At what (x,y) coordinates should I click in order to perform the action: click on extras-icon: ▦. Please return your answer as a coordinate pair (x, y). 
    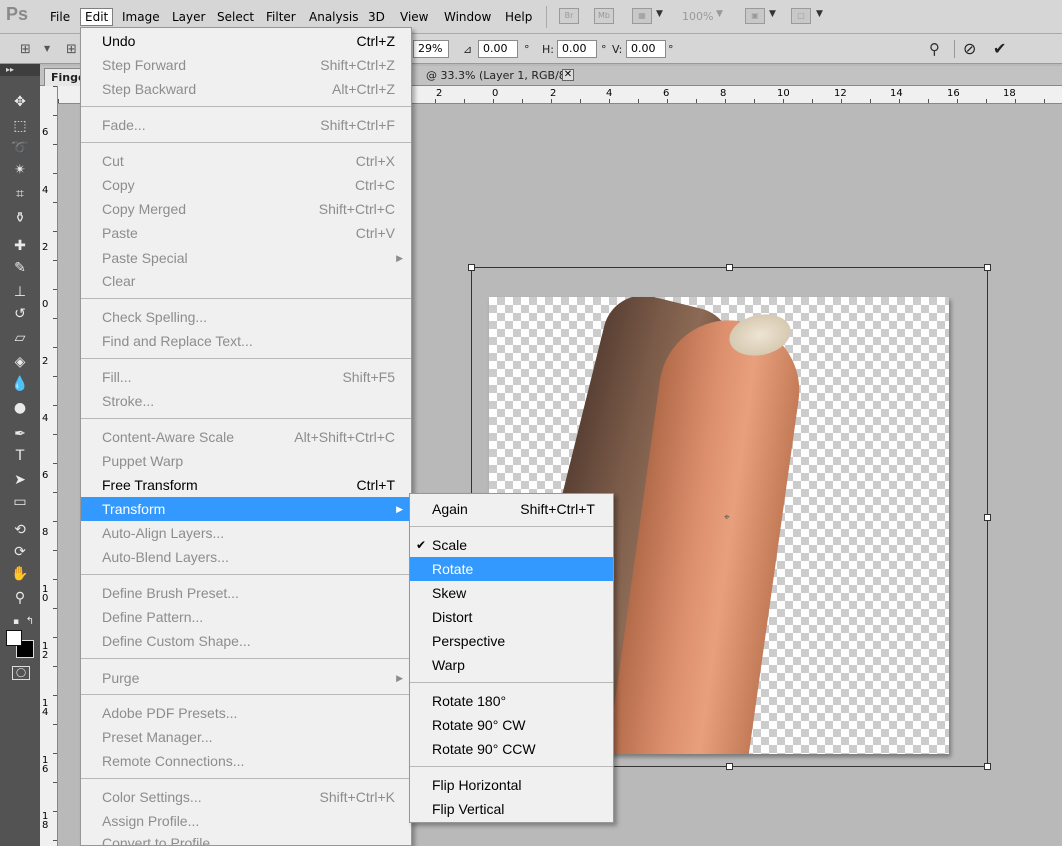
    Looking at the image, I should click on (642, 16).